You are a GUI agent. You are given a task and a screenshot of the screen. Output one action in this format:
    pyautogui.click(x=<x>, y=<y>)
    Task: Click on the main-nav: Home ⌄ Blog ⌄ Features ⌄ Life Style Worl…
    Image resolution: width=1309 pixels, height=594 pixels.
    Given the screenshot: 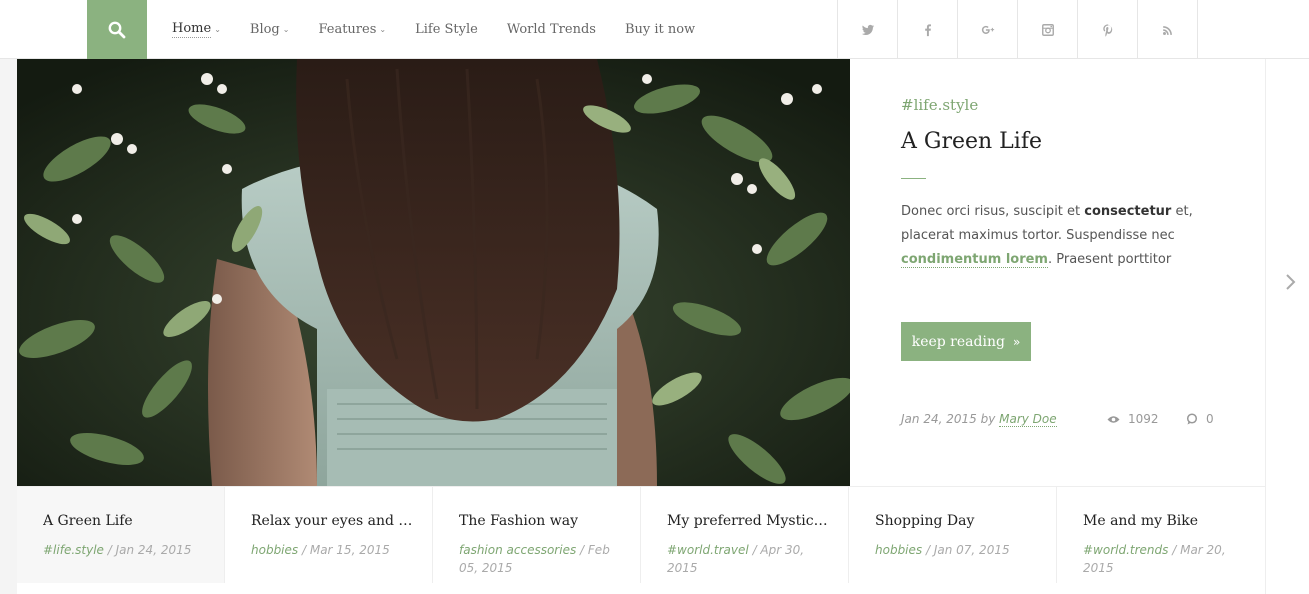 What is the action you would take?
    pyautogui.click(x=448, y=29)
    